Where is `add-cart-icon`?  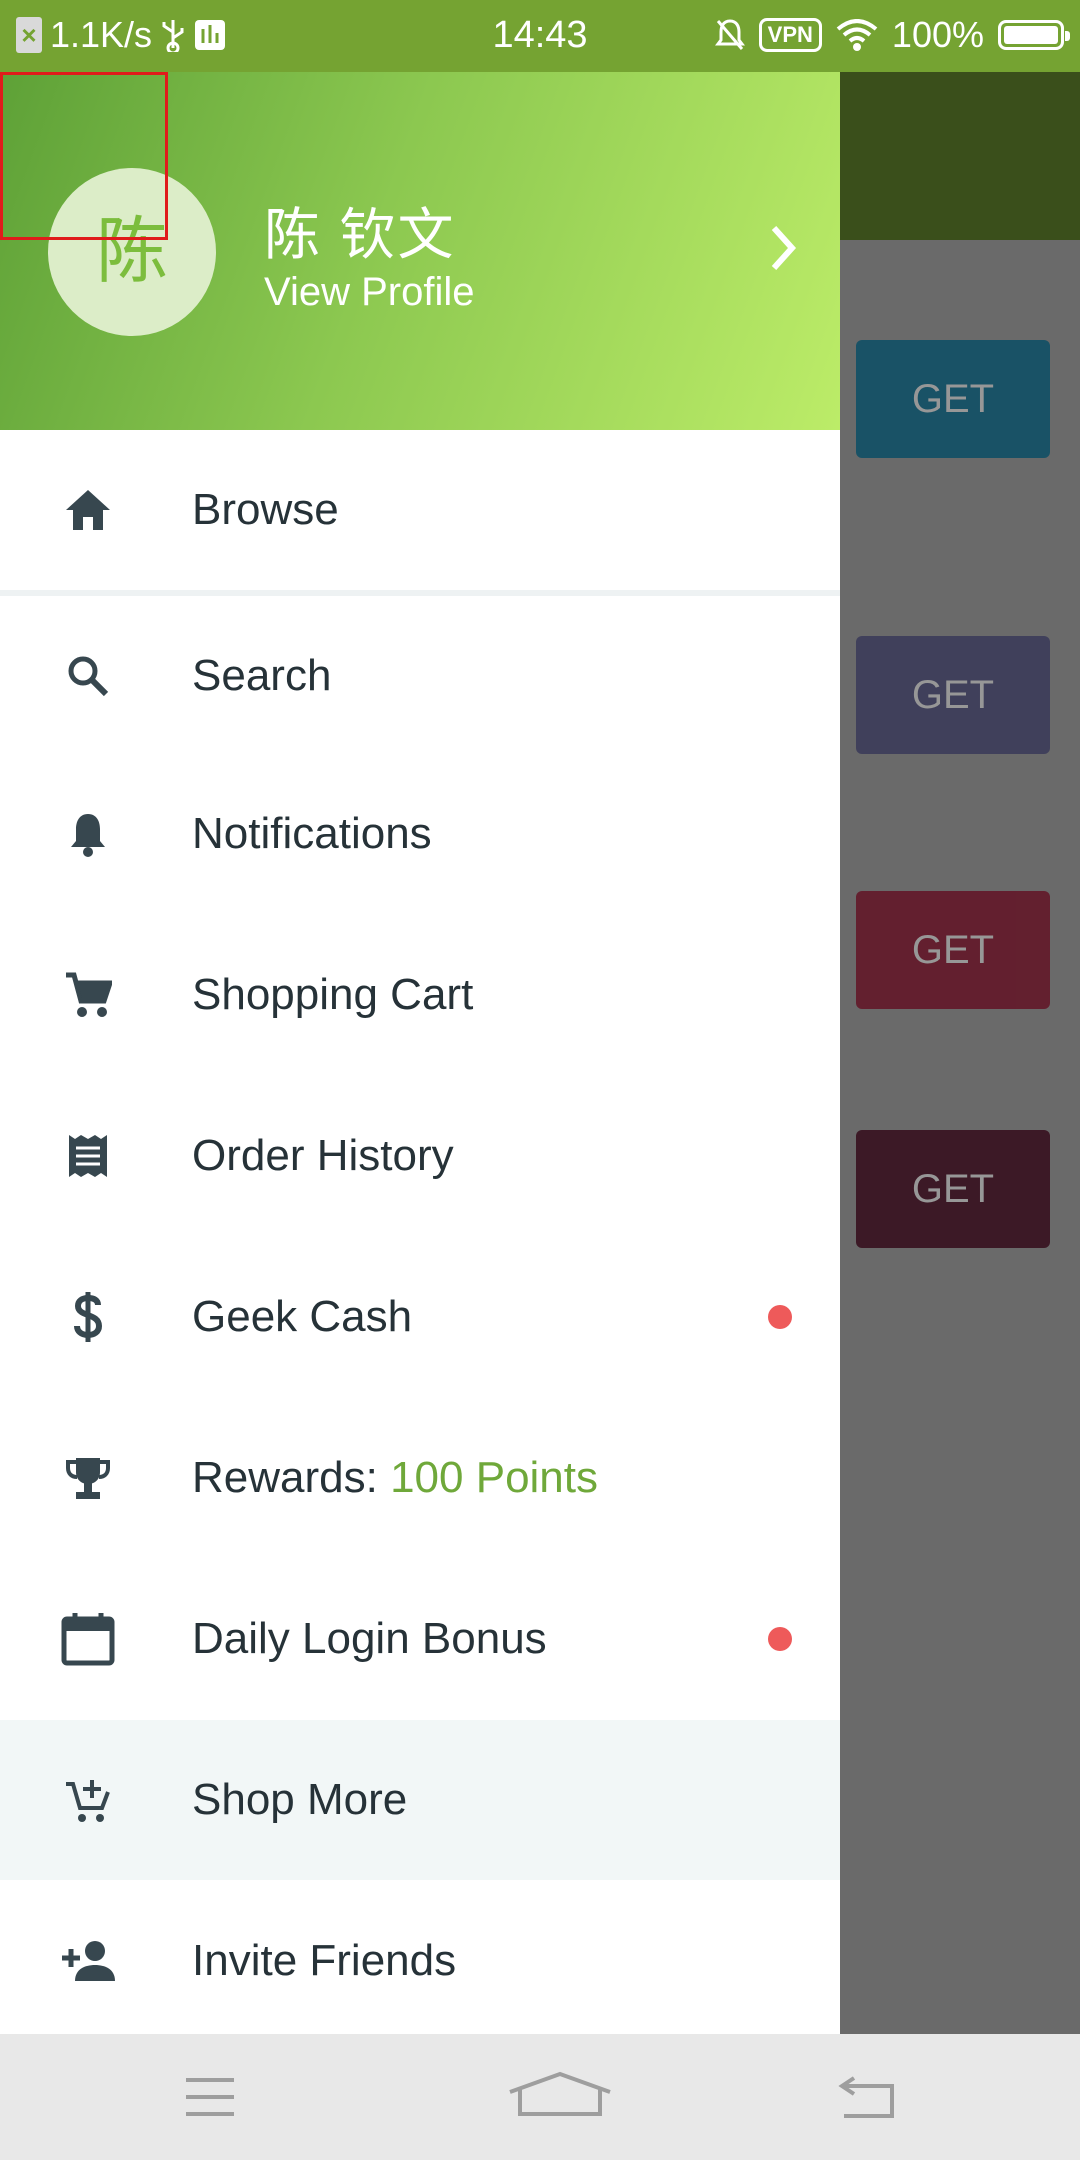
add-cart-icon is located at coordinates (88, 1800).